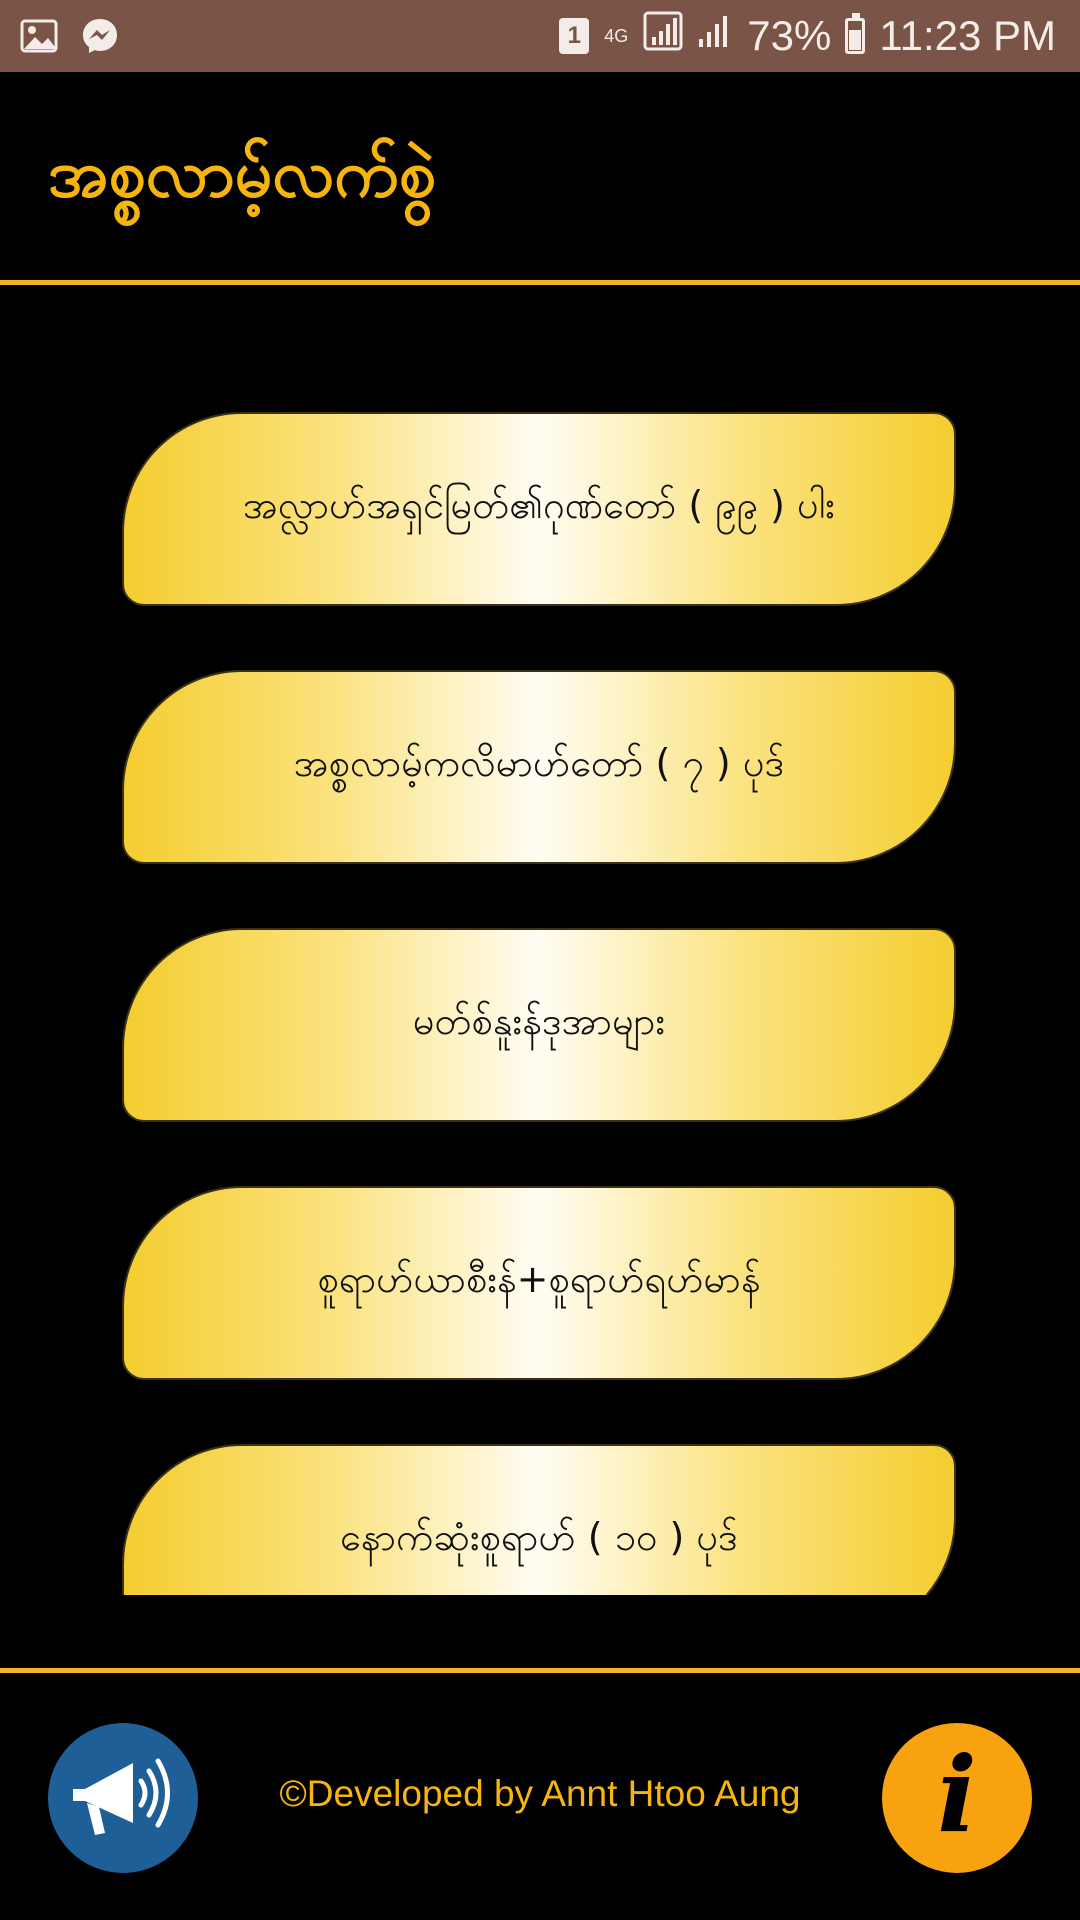  Describe the element at coordinates (539, 505) in the screenshot. I see `menu-item-label: အလ္လာဟ်အရှင်မြတ်၏ဂုဏ်တော် ( ၉၉ ) ပါး` at that location.